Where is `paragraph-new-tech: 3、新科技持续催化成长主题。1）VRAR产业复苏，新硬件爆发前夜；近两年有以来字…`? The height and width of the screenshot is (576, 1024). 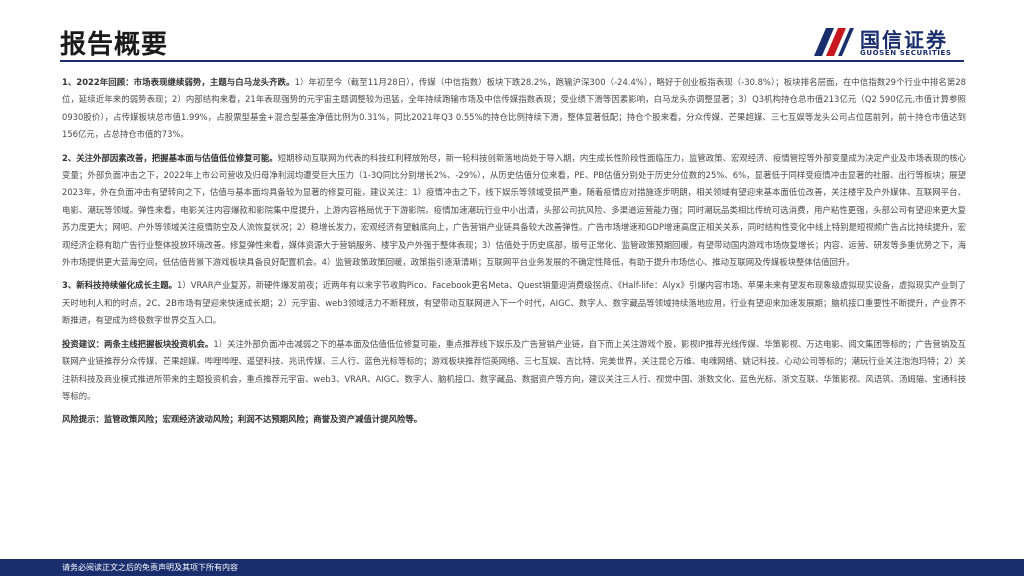
paragraph-new-tech: 3、新科技持续催化成长主题。1）VRAR产业复苏，新硬件爆发前夜；近两年有以来字… is located at coordinates (514, 303).